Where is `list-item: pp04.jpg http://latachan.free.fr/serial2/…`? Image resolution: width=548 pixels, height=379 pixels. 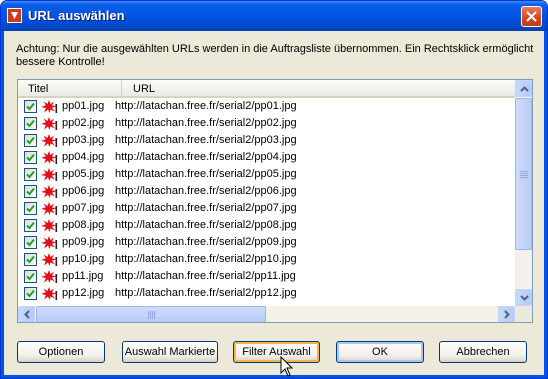
list-item: pp04.jpg http://latachan.free.fr/serial2/… is located at coordinates (266, 157).